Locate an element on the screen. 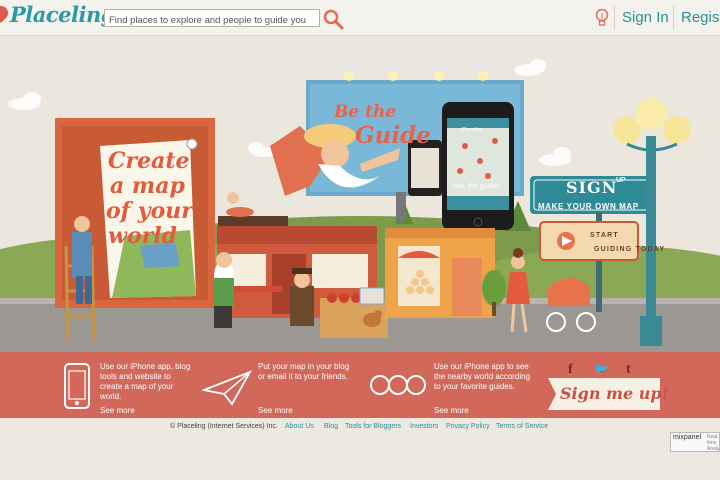 This screenshot has height=480, width=720. footer-link-privacy: Privacy Policy is located at coordinates (468, 426).